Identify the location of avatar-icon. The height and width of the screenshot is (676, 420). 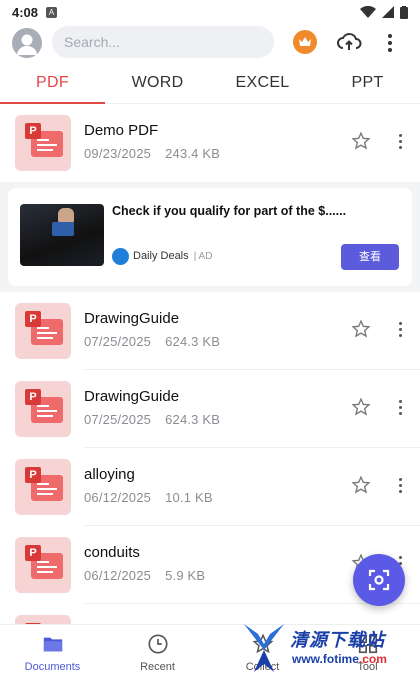
(27, 43).